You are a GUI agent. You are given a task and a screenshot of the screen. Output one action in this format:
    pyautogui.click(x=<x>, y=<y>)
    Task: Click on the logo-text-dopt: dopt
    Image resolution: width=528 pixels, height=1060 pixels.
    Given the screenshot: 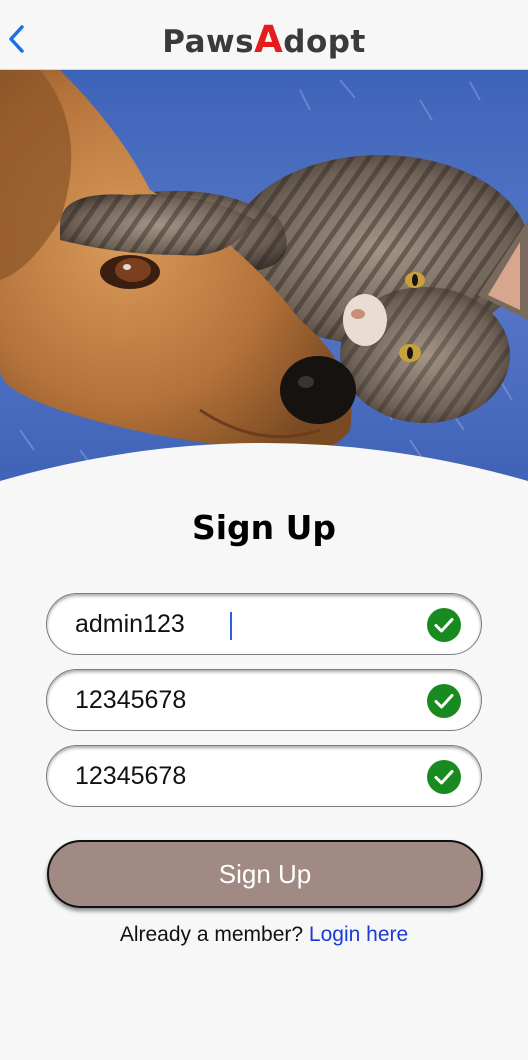 What is the action you would take?
    pyautogui.click(x=324, y=42)
    